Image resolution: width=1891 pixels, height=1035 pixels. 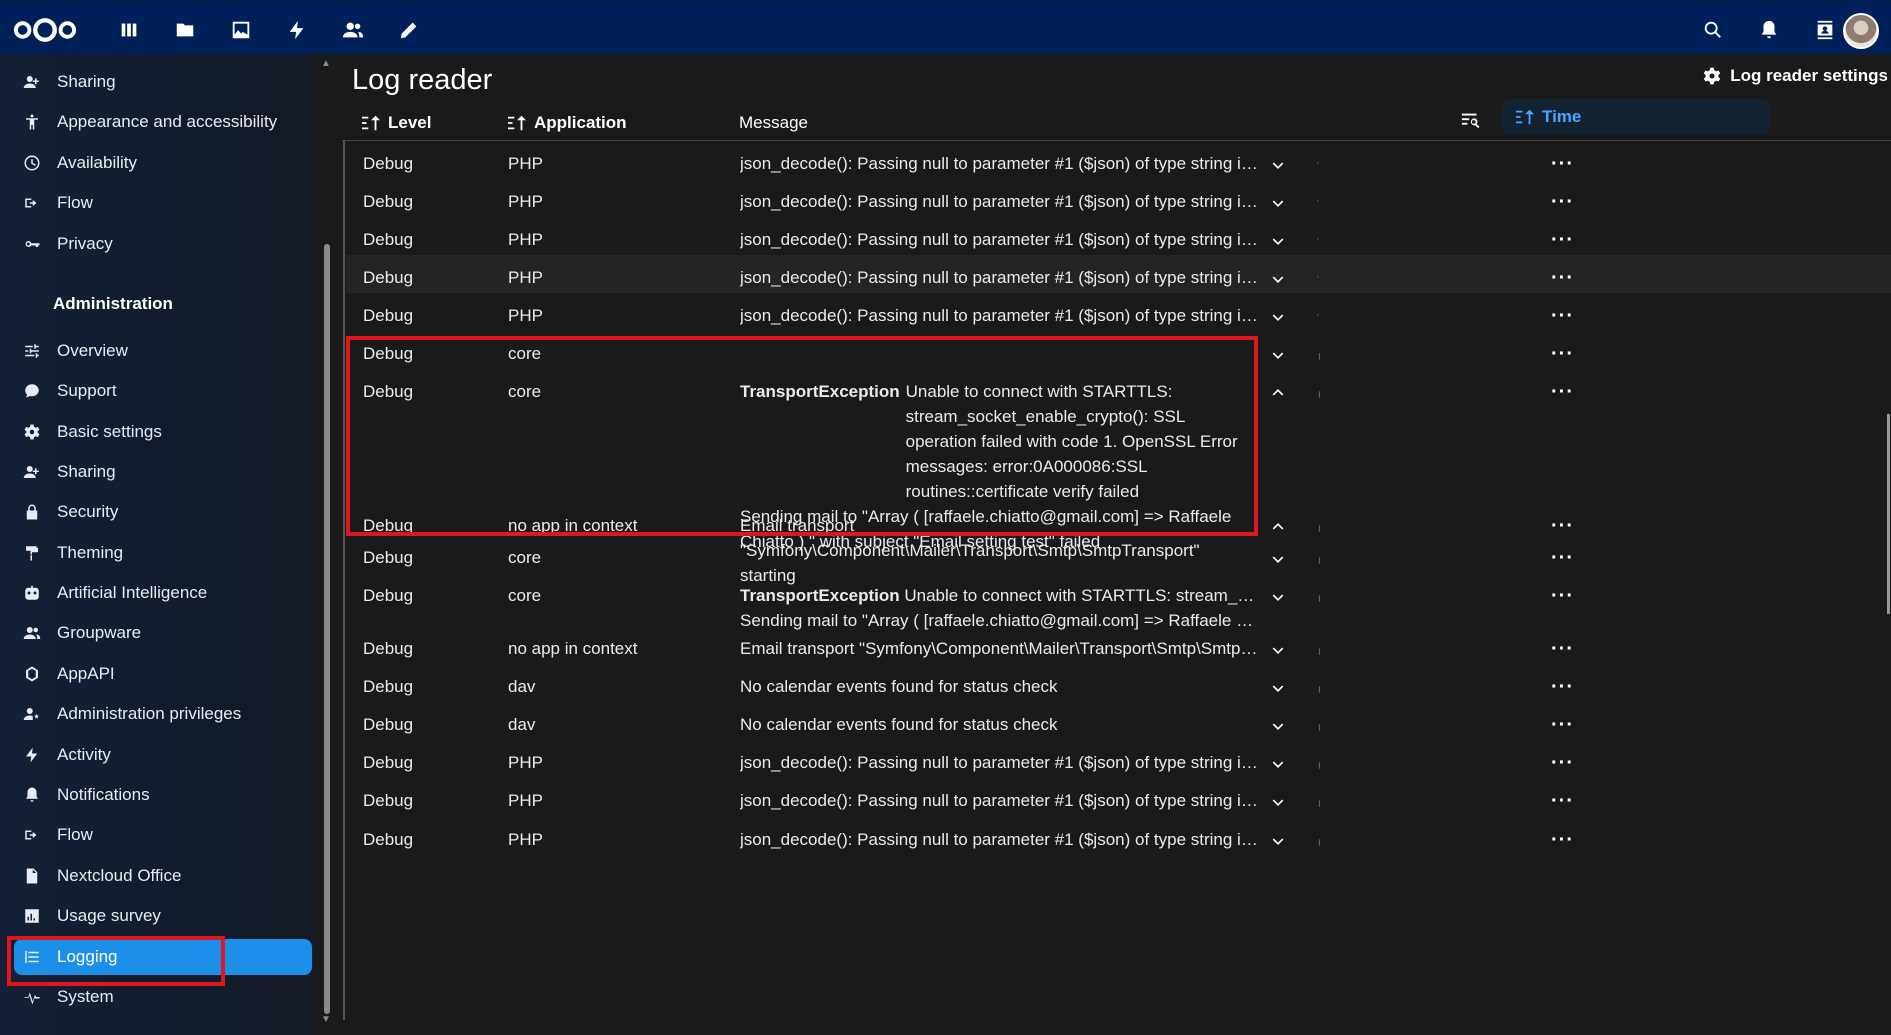 What do you see at coordinates (1809, 75) in the screenshot?
I see `settings-label: Log reader settings` at bounding box center [1809, 75].